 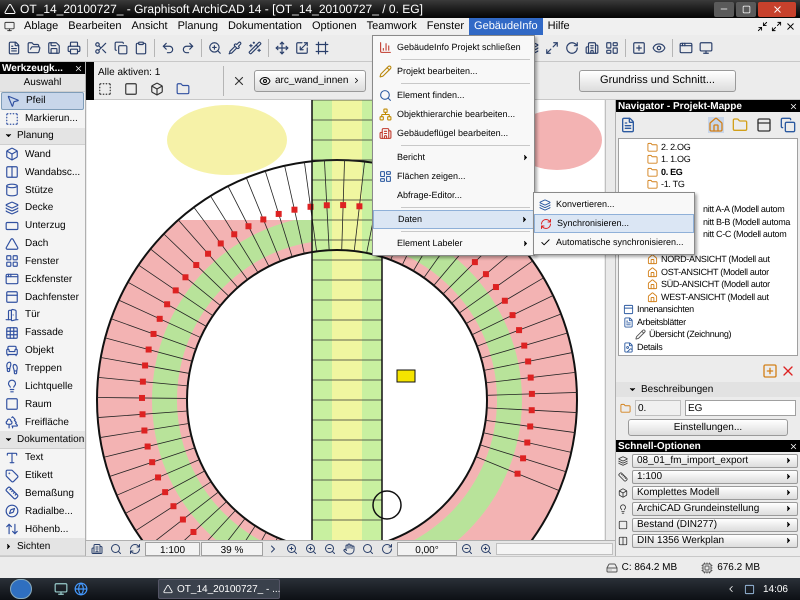 What do you see at coordinates (632, 389) in the screenshot?
I see `expanded-triangle-icon` at bounding box center [632, 389].